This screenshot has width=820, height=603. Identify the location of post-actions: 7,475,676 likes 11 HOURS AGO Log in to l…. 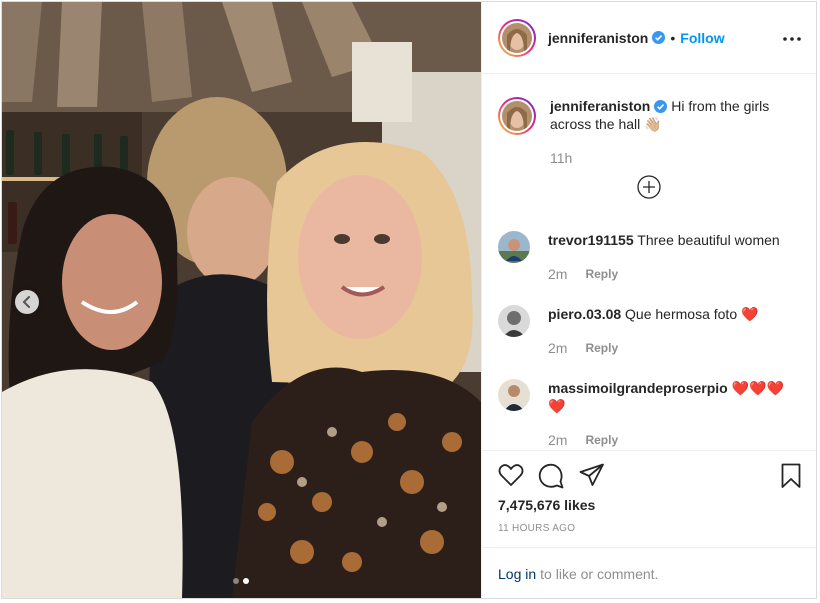
(649, 524).